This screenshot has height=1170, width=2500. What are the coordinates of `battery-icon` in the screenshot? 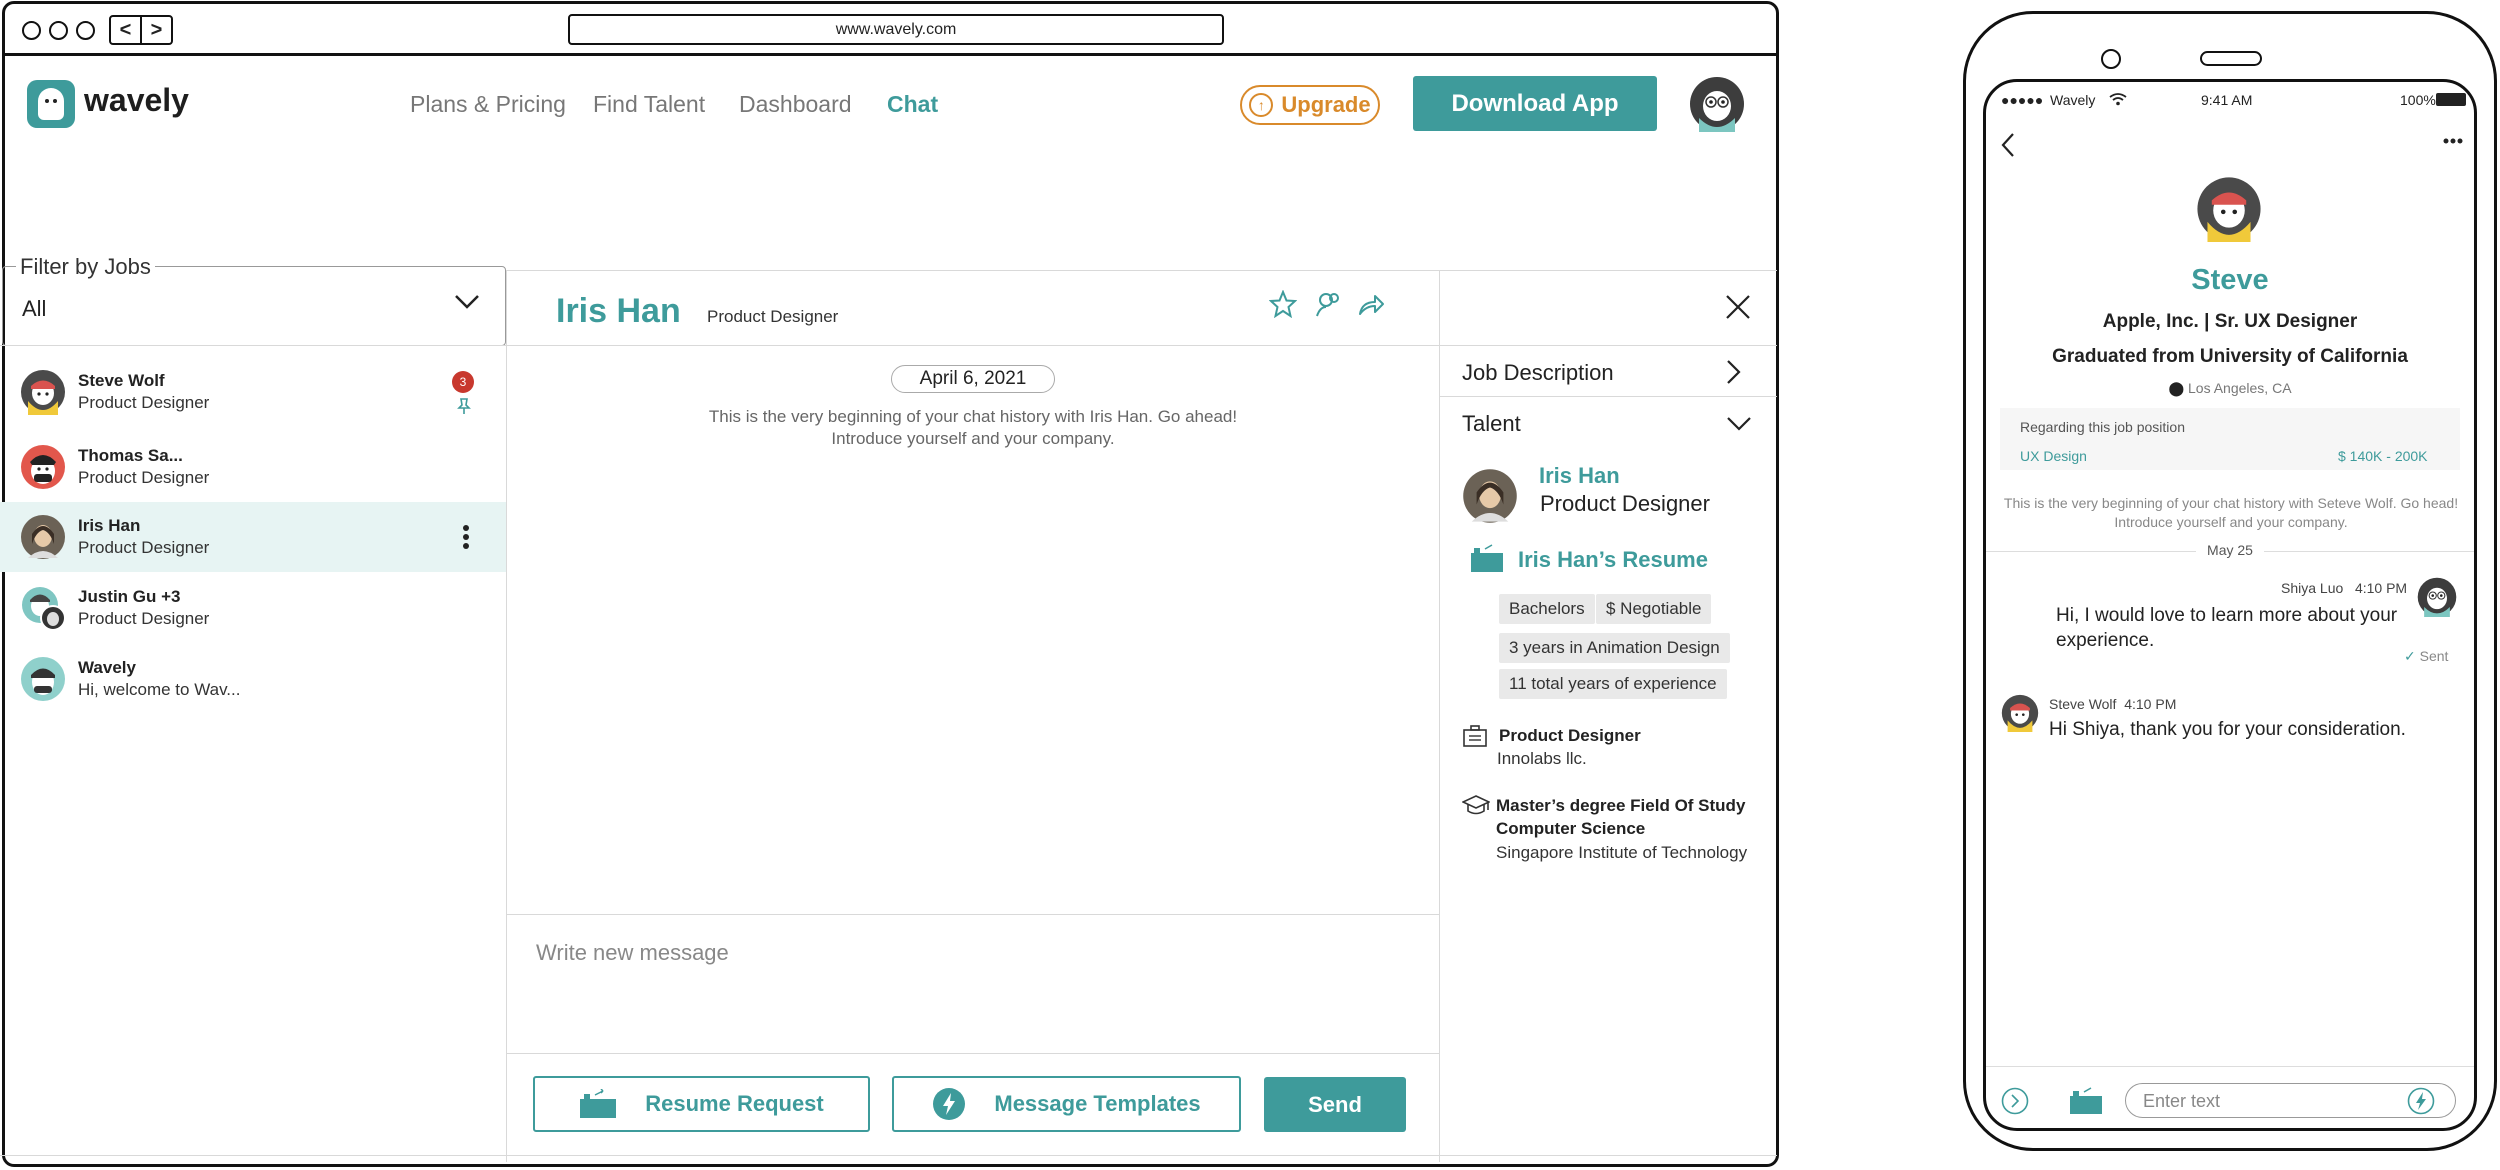 It's located at (2451, 99).